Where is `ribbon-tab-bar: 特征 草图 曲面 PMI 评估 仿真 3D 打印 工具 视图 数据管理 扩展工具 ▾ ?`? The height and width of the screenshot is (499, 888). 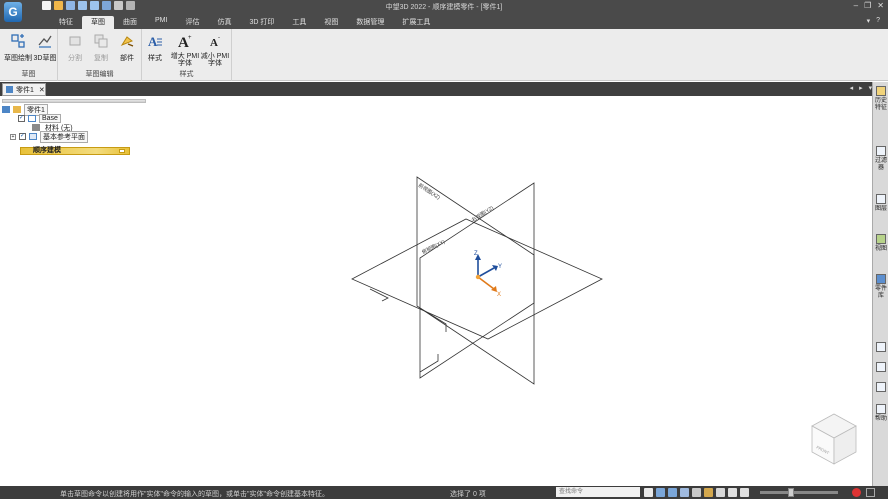
ribbon-tab-bar: 特征 草图 曲面 PMI 评估 仿真 3D 打印 工具 视图 数据管理 扩展工具 ▾ ? is located at coordinates (444, 21).